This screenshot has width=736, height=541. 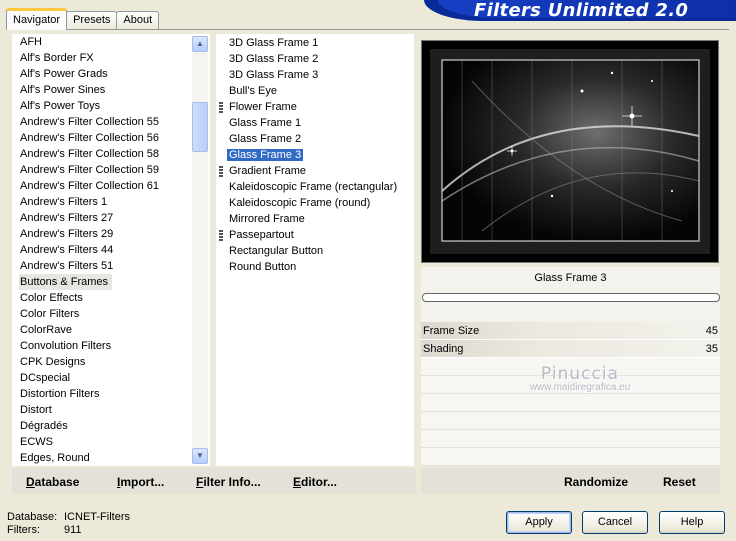 What do you see at coordinates (200, 456) in the screenshot?
I see `scroll-down-icon: ▼` at bounding box center [200, 456].